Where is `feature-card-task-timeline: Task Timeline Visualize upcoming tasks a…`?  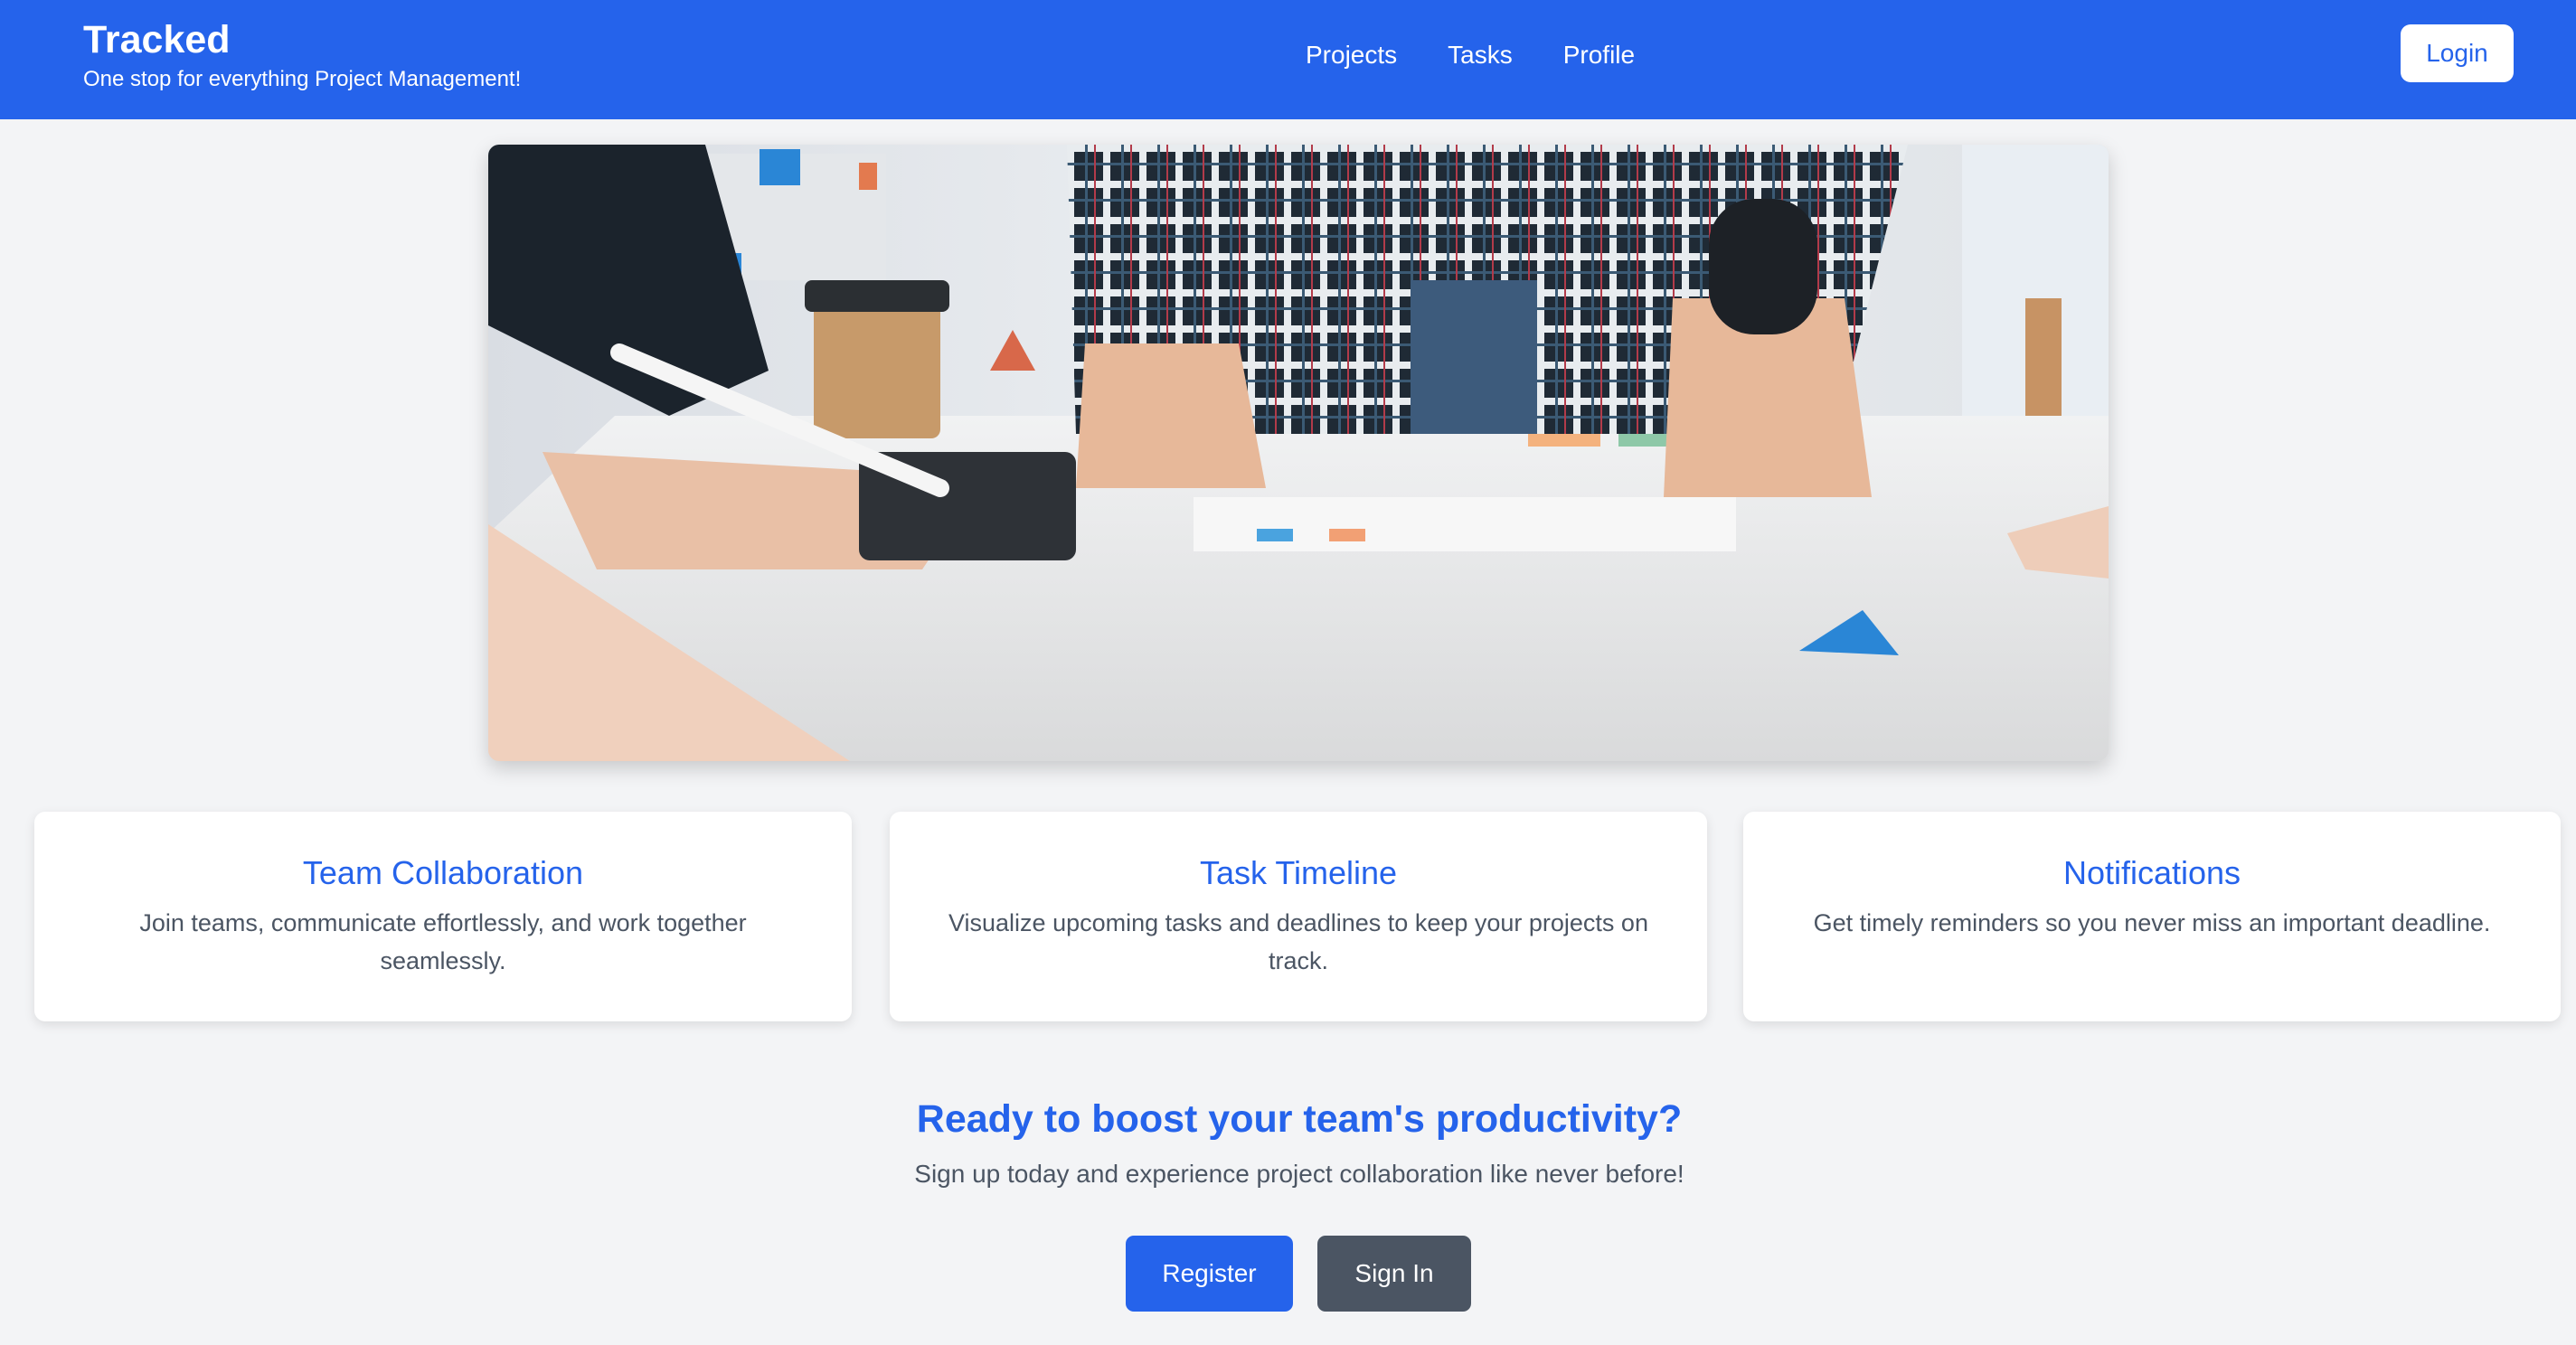
feature-card-task-timeline: Task Timeline Visualize upcoming tasks a… is located at coordinates (1298, 916).